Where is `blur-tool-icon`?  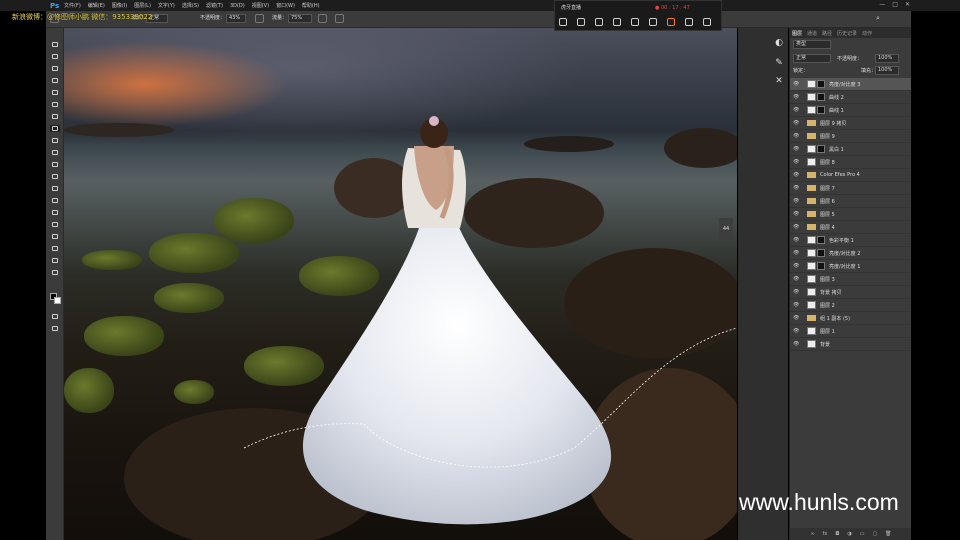 blur-tool-icon is located at coordinates (55, 188).